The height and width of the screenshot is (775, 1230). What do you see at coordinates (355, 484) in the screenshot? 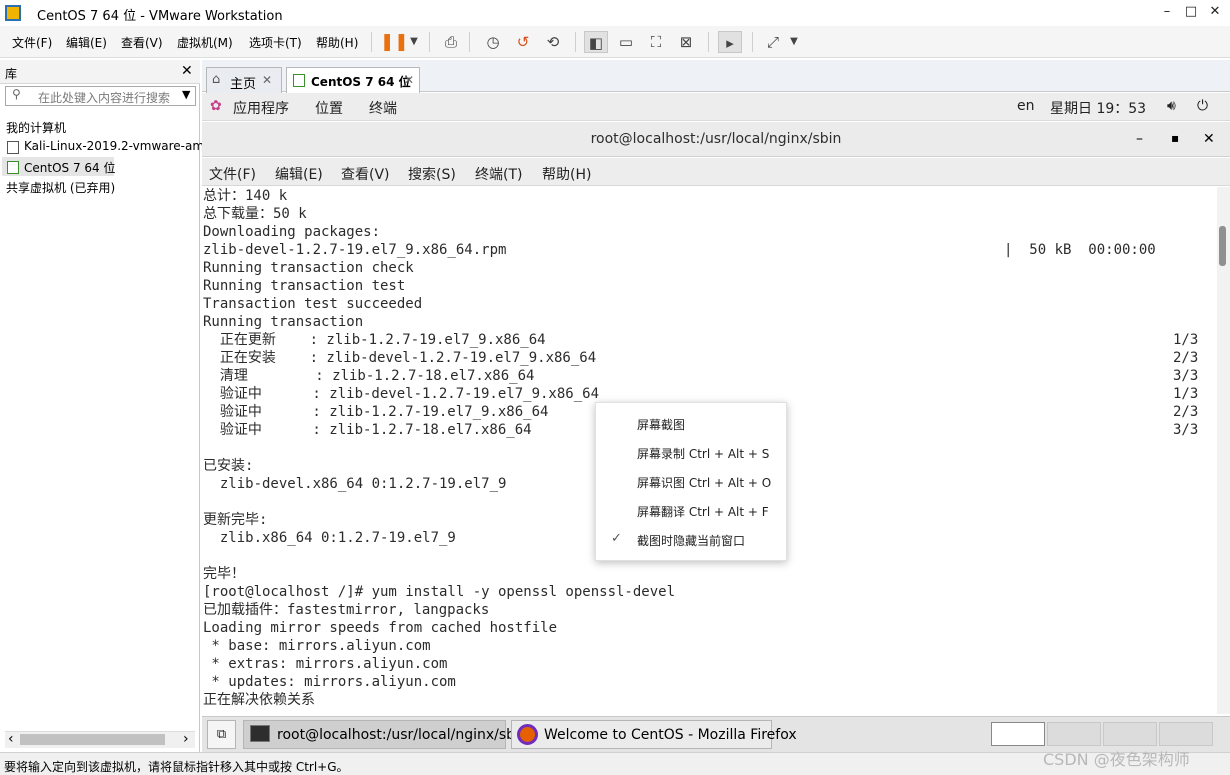
I see `terminal-line: zlib-devel.x86_64 0:1.2.7-19.el7_9` at bounding box center [355, 484].